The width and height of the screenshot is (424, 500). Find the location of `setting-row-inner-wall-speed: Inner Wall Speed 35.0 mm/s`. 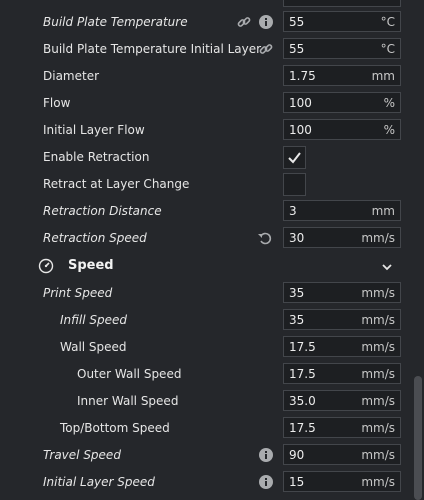

setting-row-inner-wall-speed: Inner Wall Speed 35.0 mm/s is located at coordinates (205, 401).